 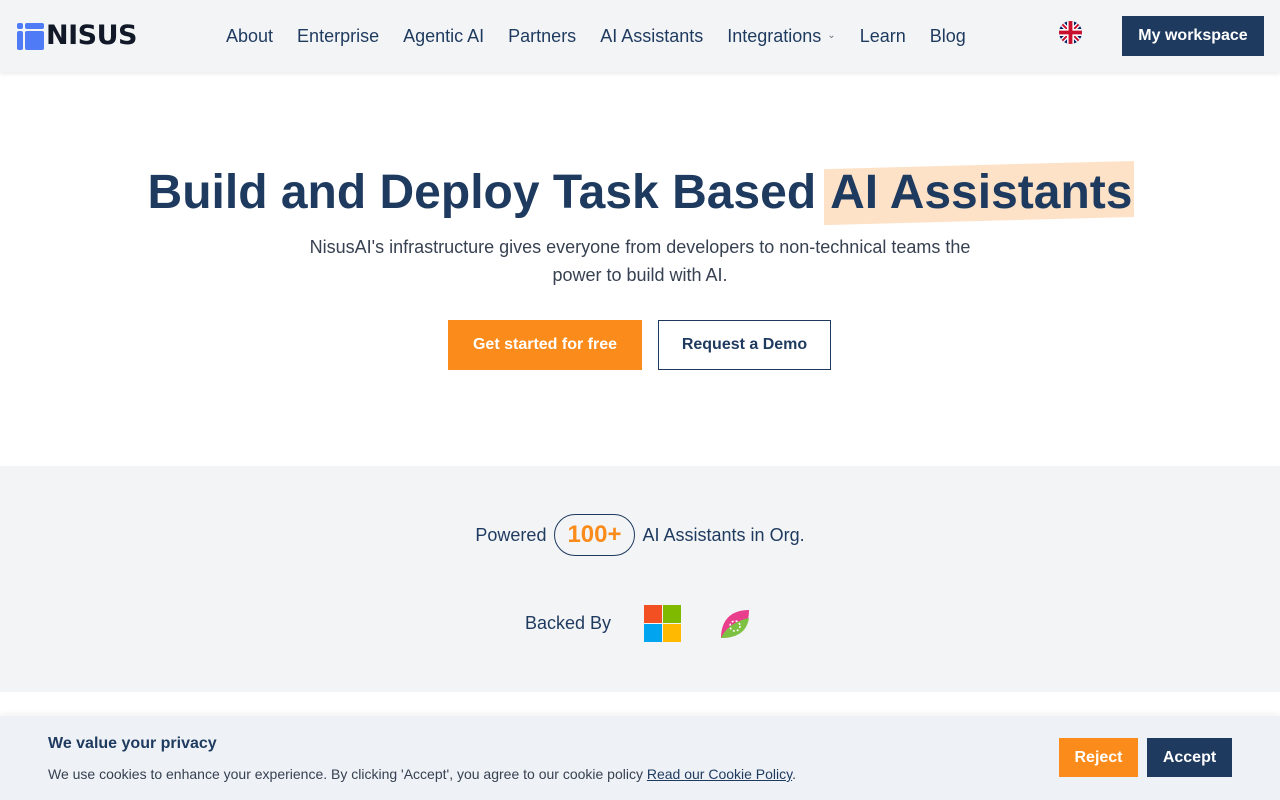 What do you see at coordinates (948, 36) in the screenshot?
I see `nav-blog: Blog` at bounding box center [948, 36].